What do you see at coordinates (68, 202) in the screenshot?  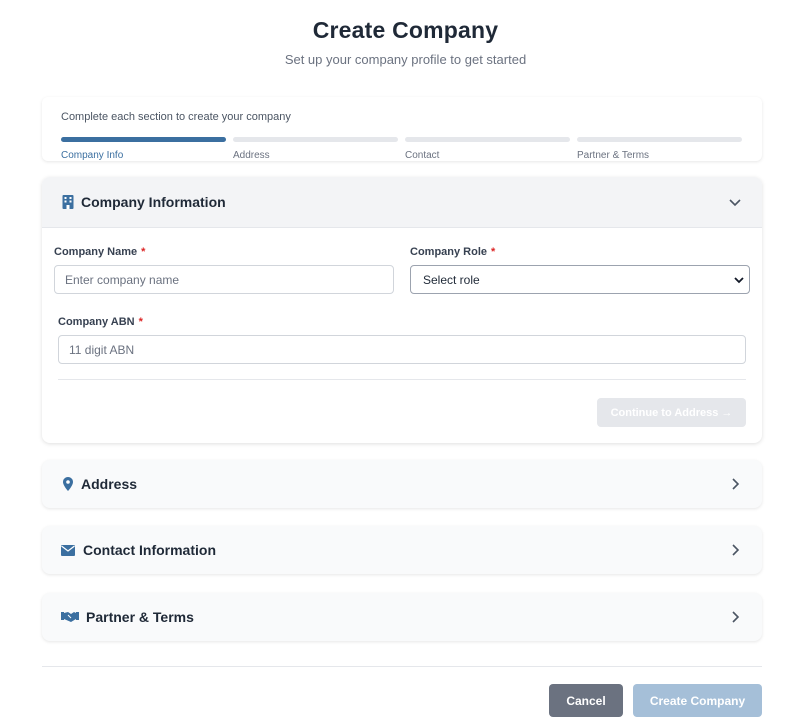 I see `building-icon` at bounding box center [68, 202].